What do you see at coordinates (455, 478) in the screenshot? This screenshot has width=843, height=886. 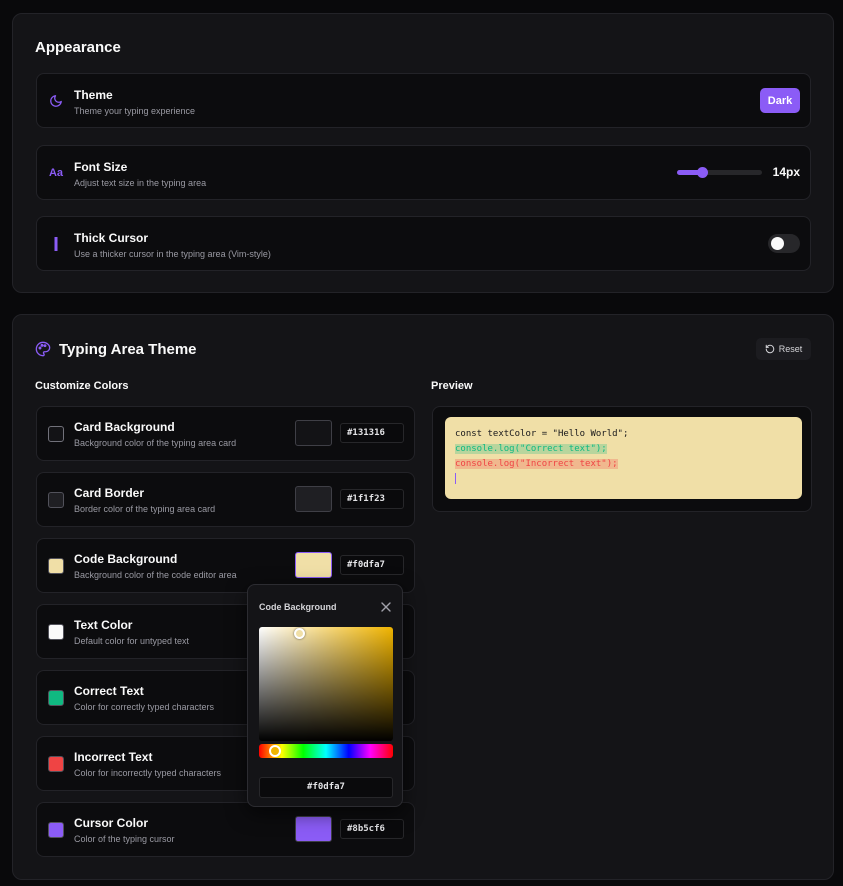 I see `preview-cursor` at bounding box center [455, 478].